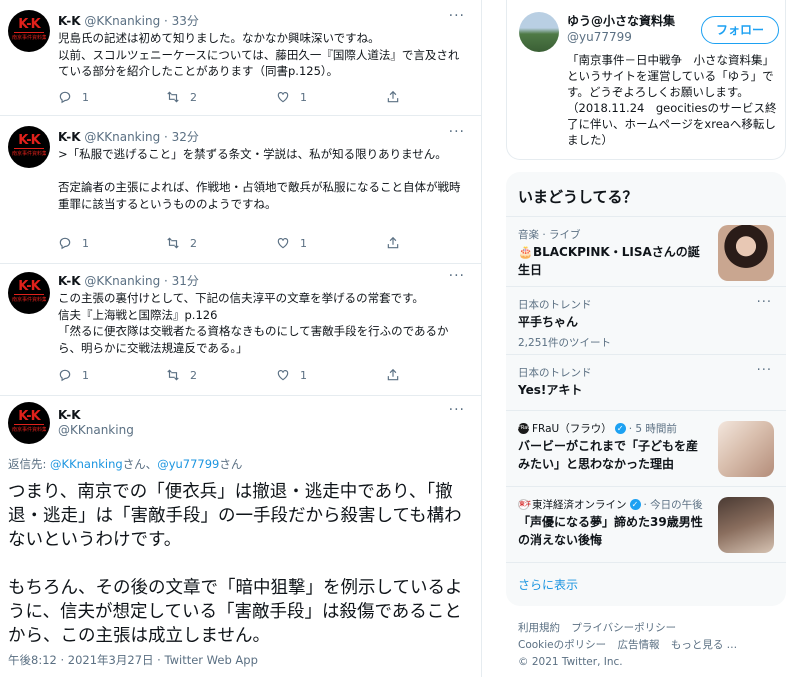  Describe the element at coordinates (539, 32) in the screenshot. I see `profile-avatar` at that location.